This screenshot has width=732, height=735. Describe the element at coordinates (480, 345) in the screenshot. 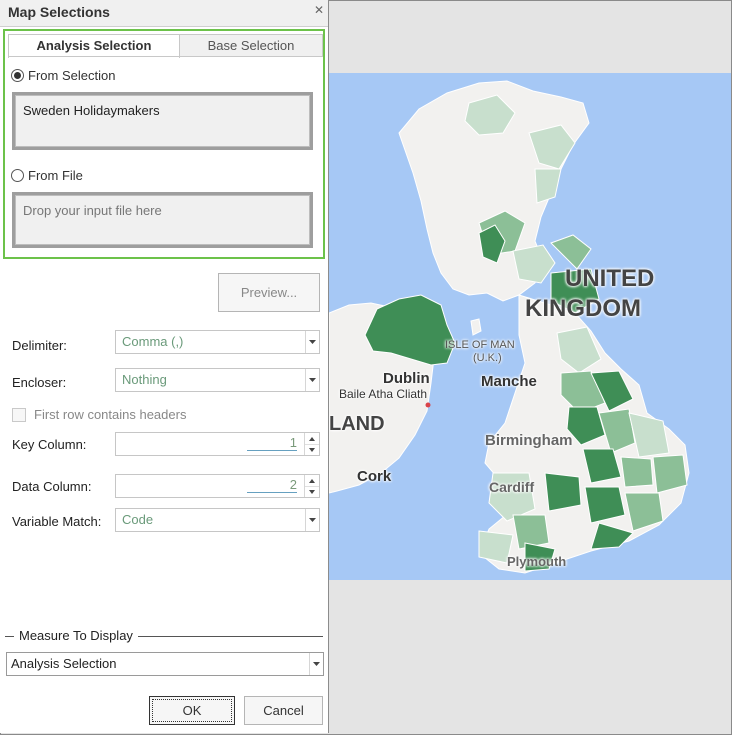

I see `map-label-isle-of-man: ISLE OF MAN` at that location.